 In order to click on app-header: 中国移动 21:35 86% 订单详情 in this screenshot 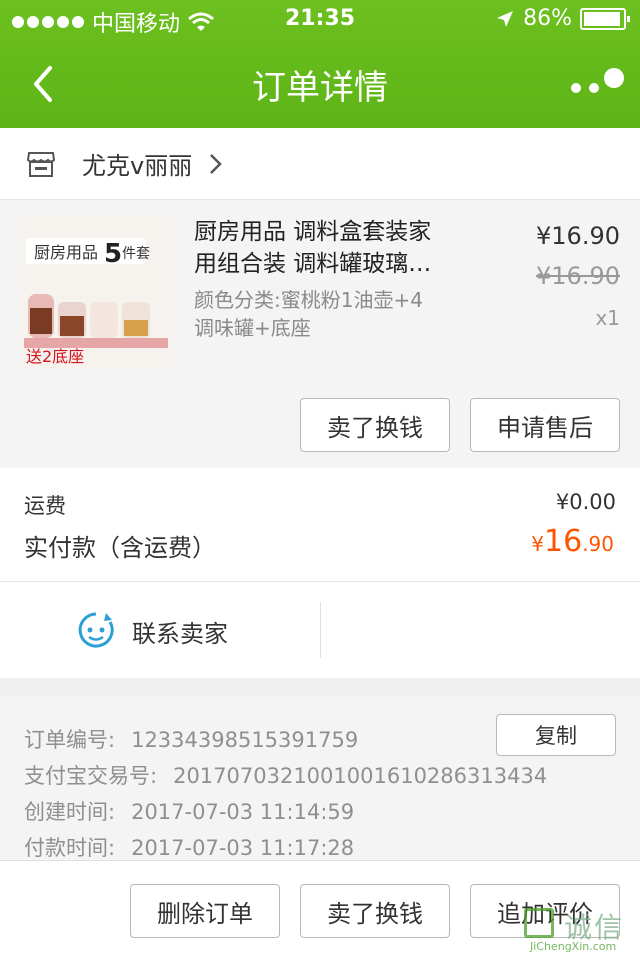, I will do `click(320, 64)`.